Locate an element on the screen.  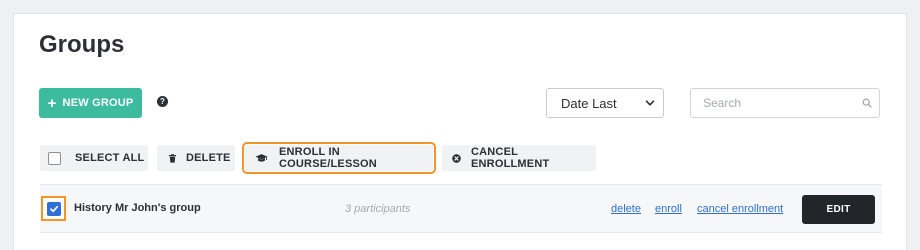
group-name: History Mr John's group is located at coordinates (137, 208).